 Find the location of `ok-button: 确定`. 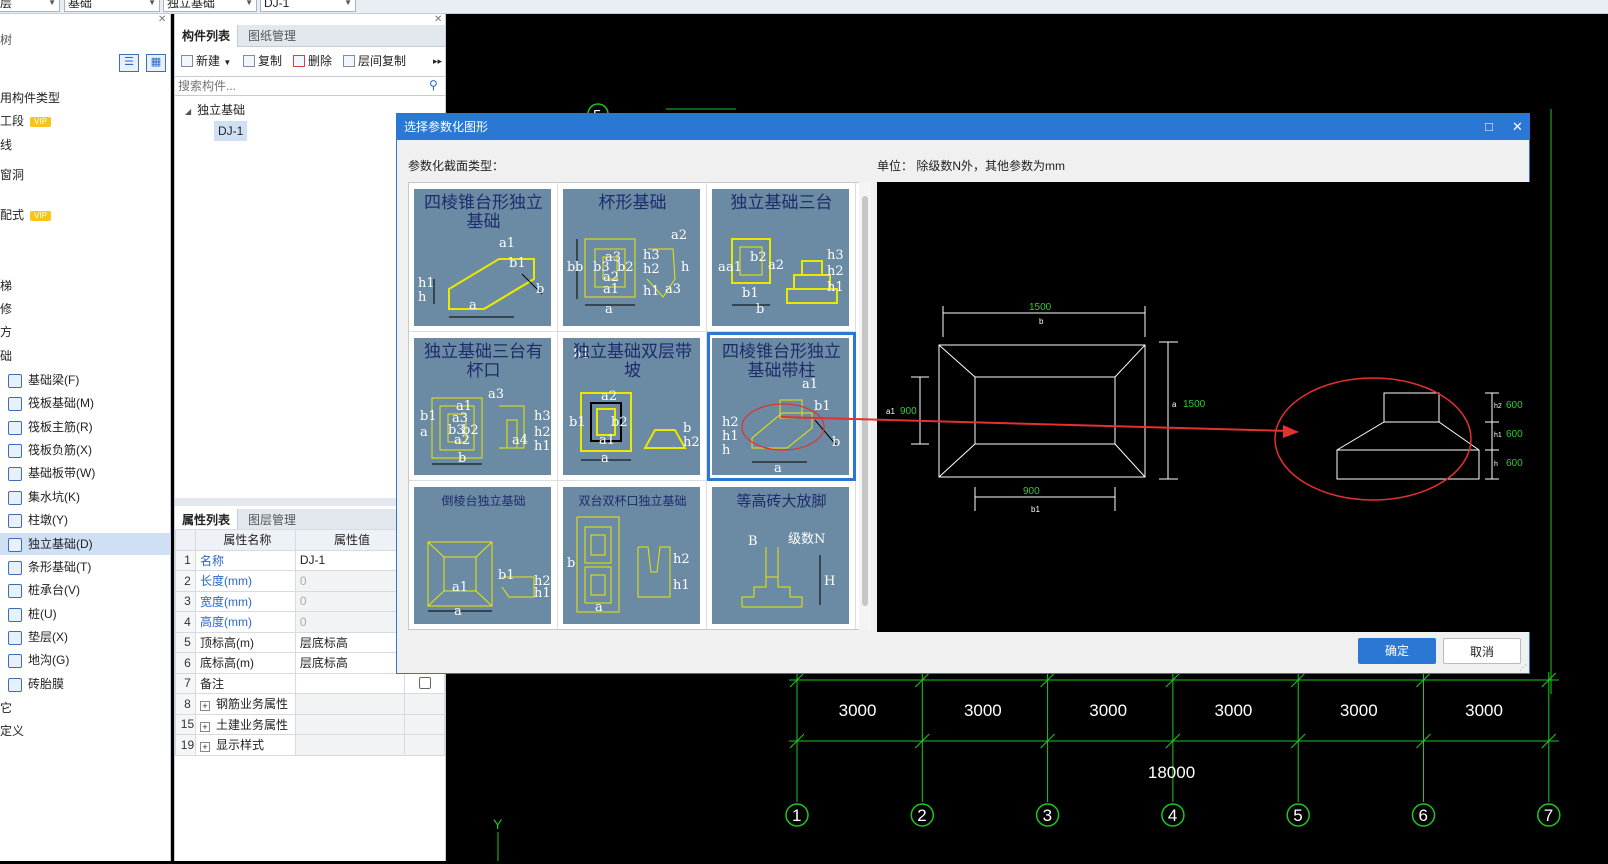

ok-button: 确定 is located at coordinates (1397, 651).